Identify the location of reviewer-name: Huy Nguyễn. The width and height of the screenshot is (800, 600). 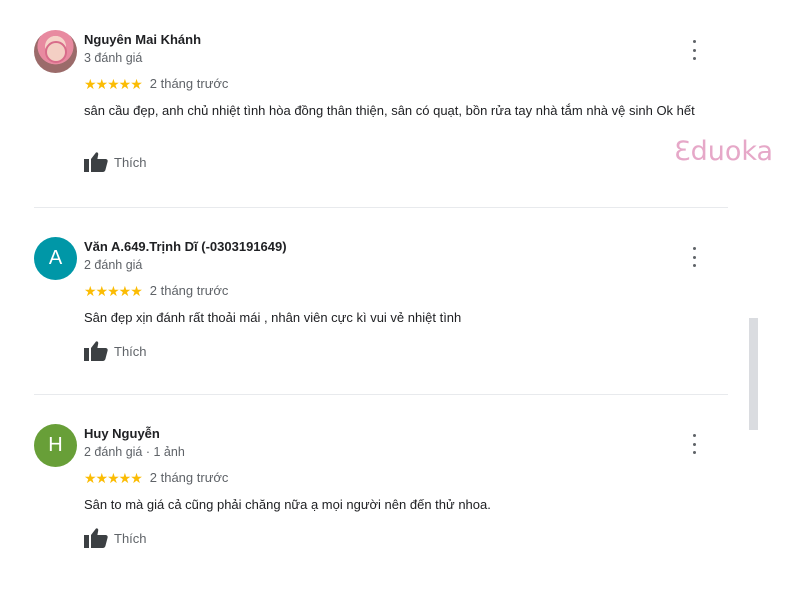
(122, 433).